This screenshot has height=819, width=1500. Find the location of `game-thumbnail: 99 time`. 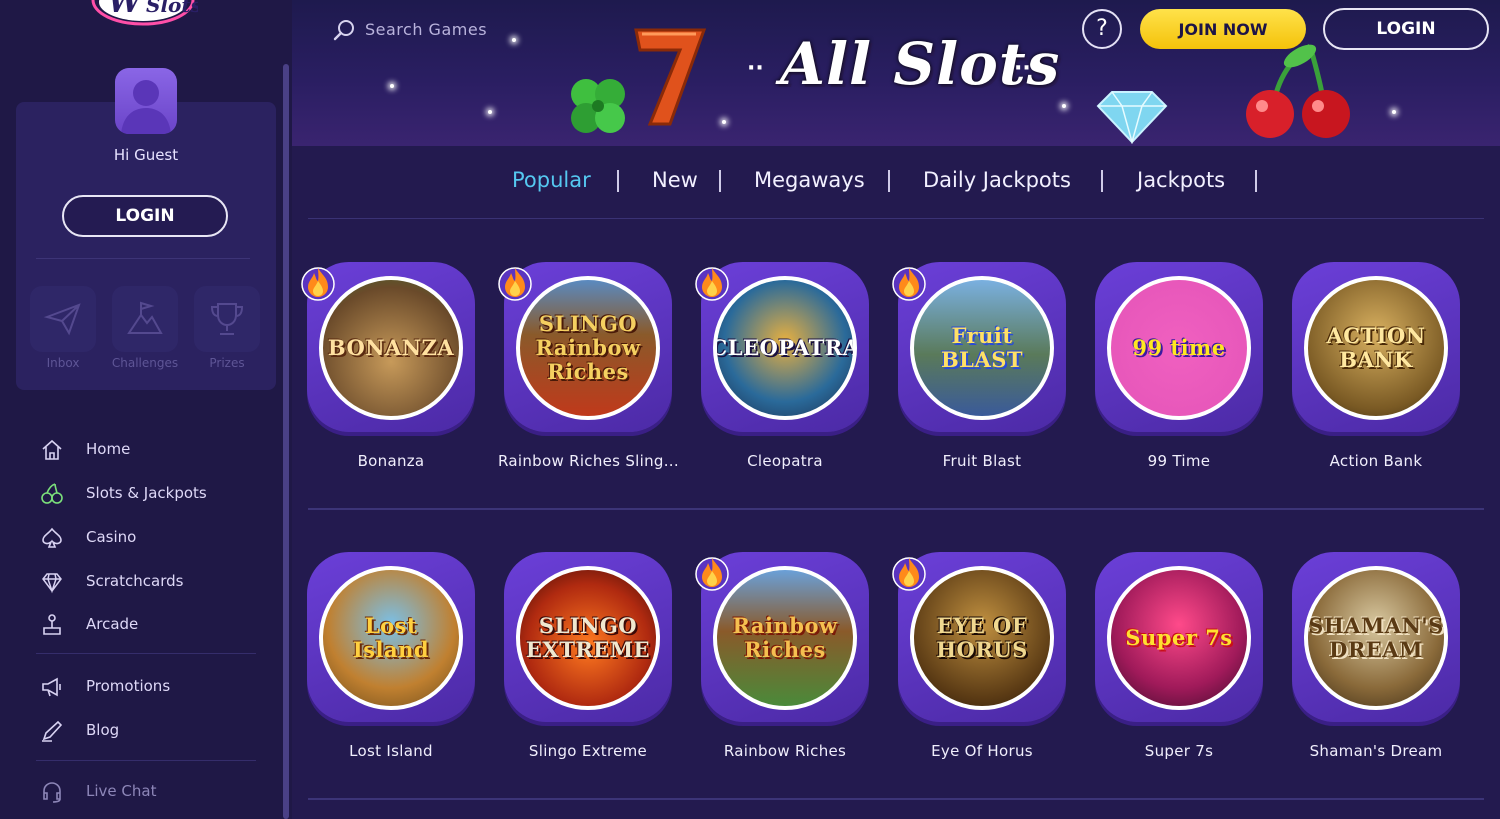

game-thumbnail: 99 time is located at coordinates (1179, 348).